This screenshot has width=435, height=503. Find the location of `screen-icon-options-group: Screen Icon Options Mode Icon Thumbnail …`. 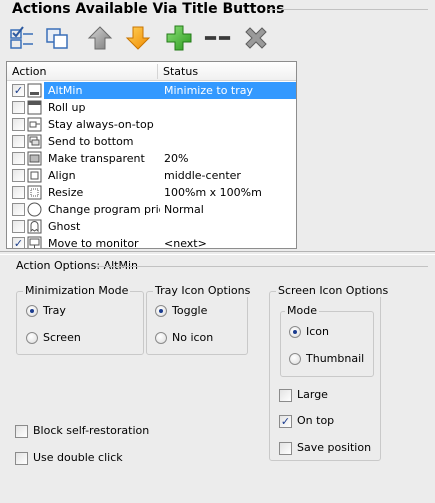

screen-icon-options-group: Screen Icon Options Mode Icon Thumbnail … is located at coordinates (330, 372).